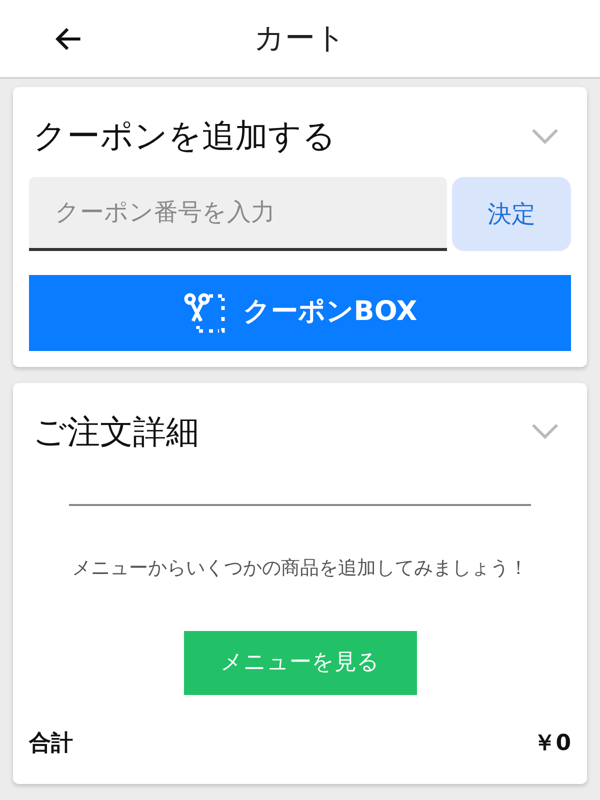 The image size is (600, 800). Describe the element at coordinates (204, 313) in the screenshot. I see `coupon-scissors-icon` at that location.